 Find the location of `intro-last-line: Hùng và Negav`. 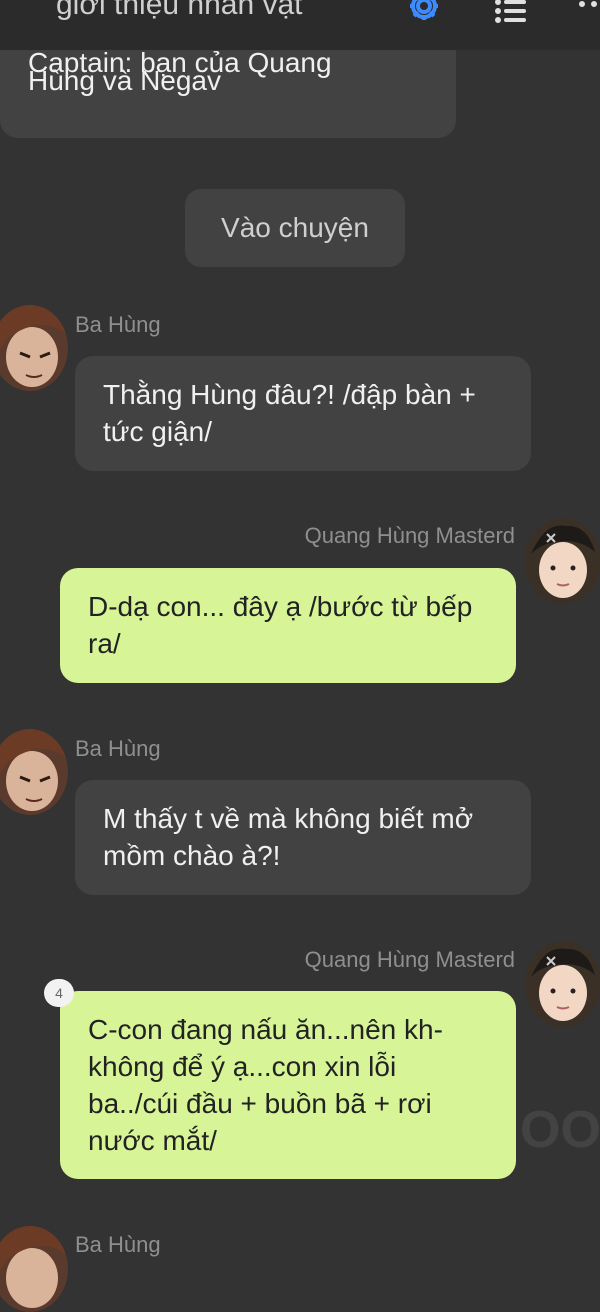

intro-last-line: Hùng và Negav is located at coordinates (125, 80).